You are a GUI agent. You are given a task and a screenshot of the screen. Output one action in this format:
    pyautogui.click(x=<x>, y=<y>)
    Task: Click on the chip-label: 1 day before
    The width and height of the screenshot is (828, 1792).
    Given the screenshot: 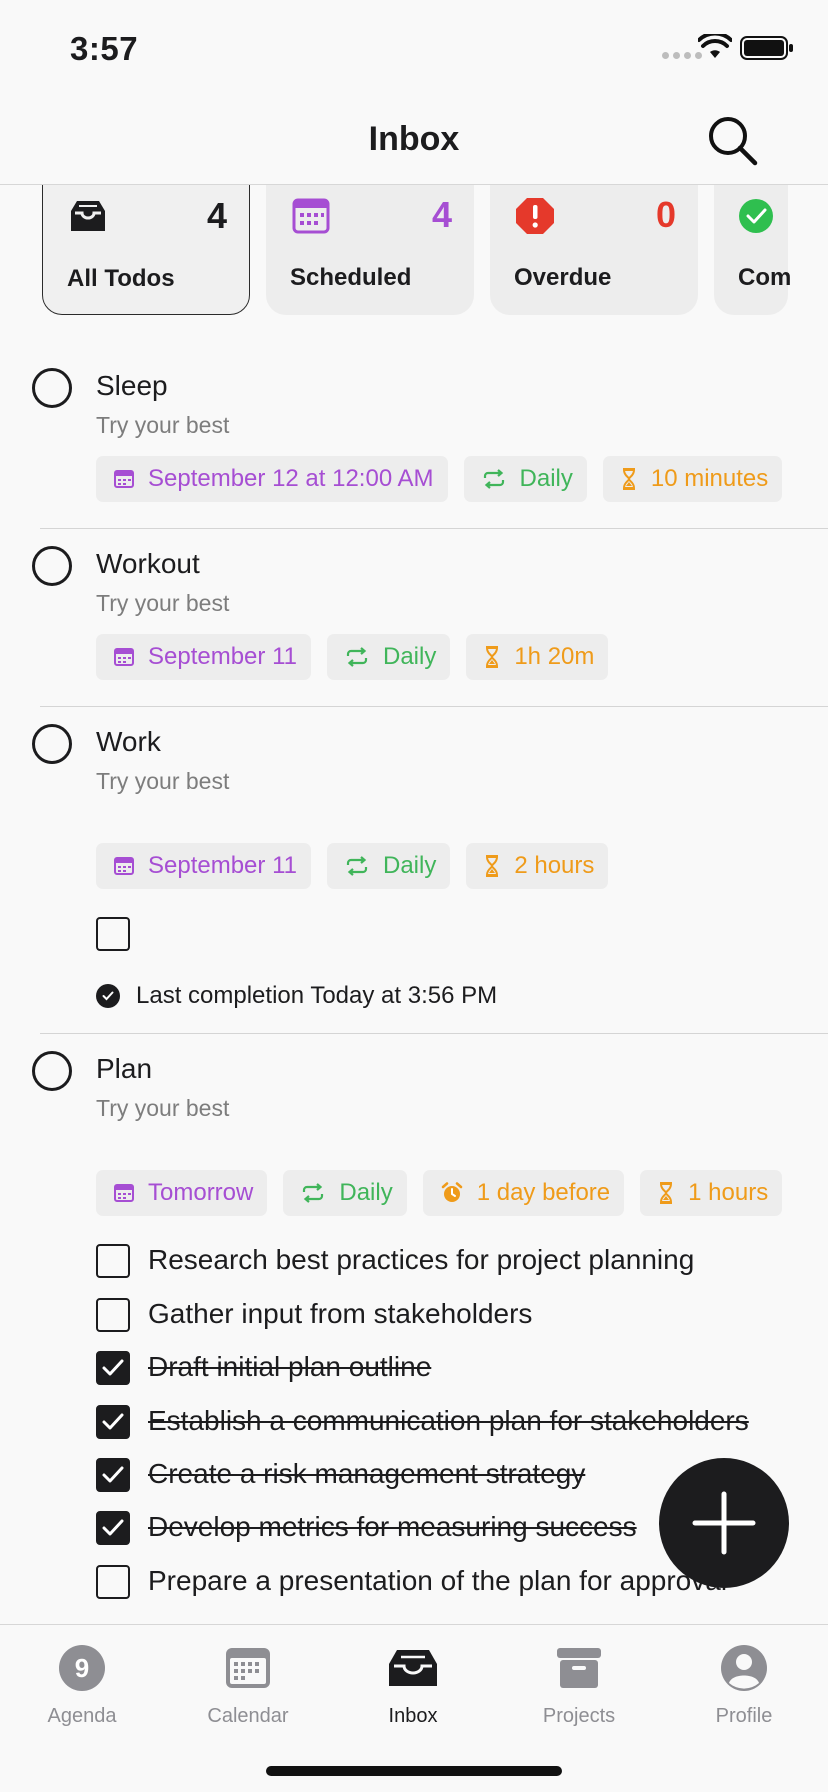 What is the action you would take?
    pyautogui.click(x=543, y=1192)
    